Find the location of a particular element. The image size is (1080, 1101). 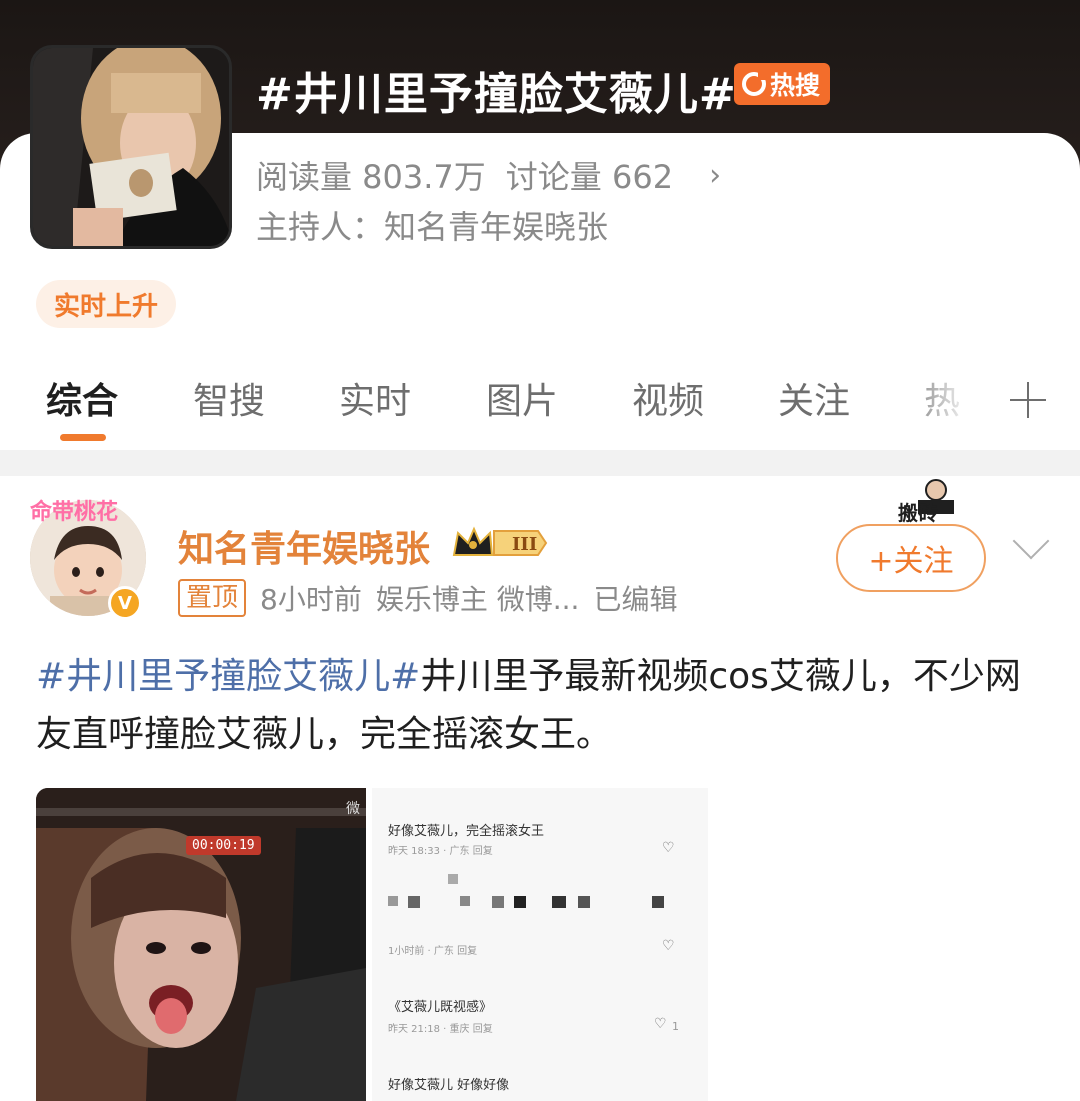

edited-label: 已编辑 is located at coordinates (635, 599).